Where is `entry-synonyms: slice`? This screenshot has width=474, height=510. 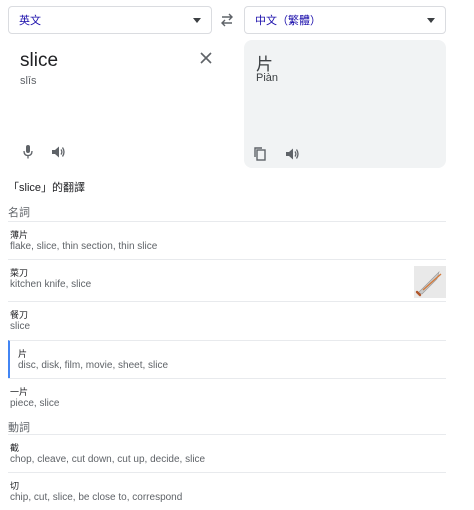 entry-synonyms: slice is located at coordinates (20, 326).